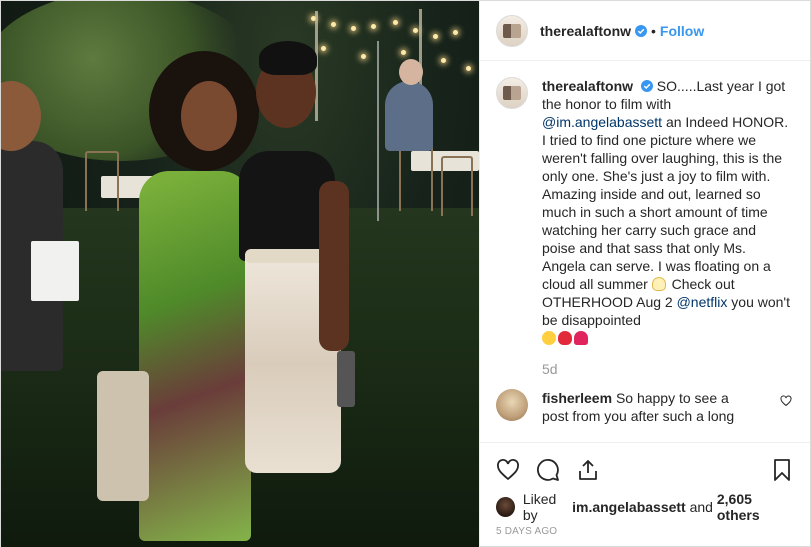 This screenshot has width=811, height=547. What do you see at coordinates (701, 507) in the screenshot?
I see `likes-middle: and` at bounding box center [701, 507].